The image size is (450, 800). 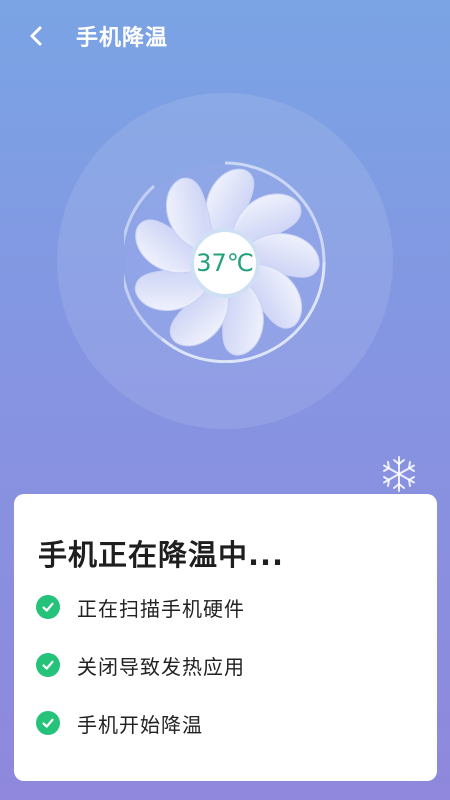 What do you see at coordinates (140, 724) in the screenshot?
I see `step-label: 手机开始降温` at bounding box center [140, 724].